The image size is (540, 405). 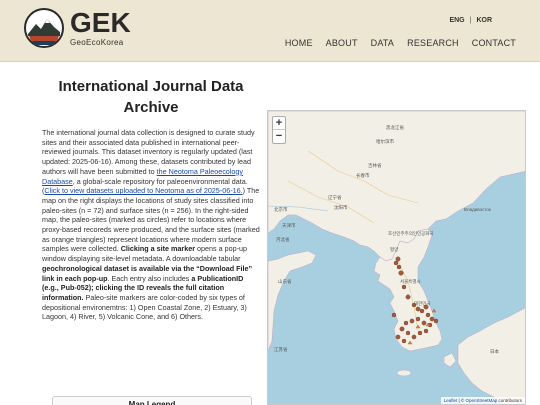 I want to click on nav-about: ABOUT, so click(x=342, y=43).